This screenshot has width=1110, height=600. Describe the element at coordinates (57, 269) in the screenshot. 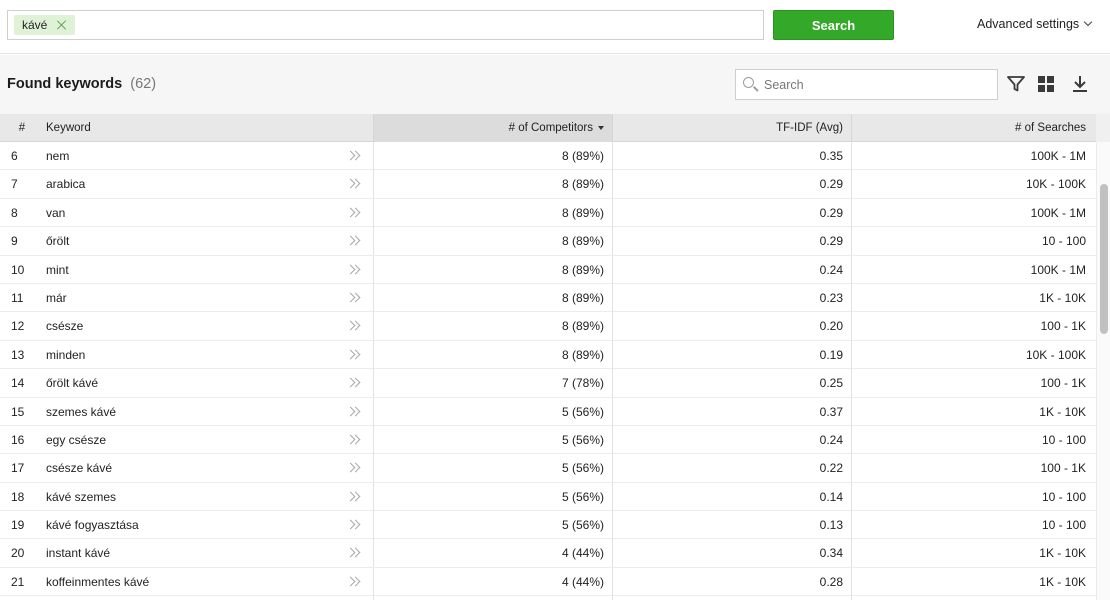

I see `row-keyword: mint` at that location.